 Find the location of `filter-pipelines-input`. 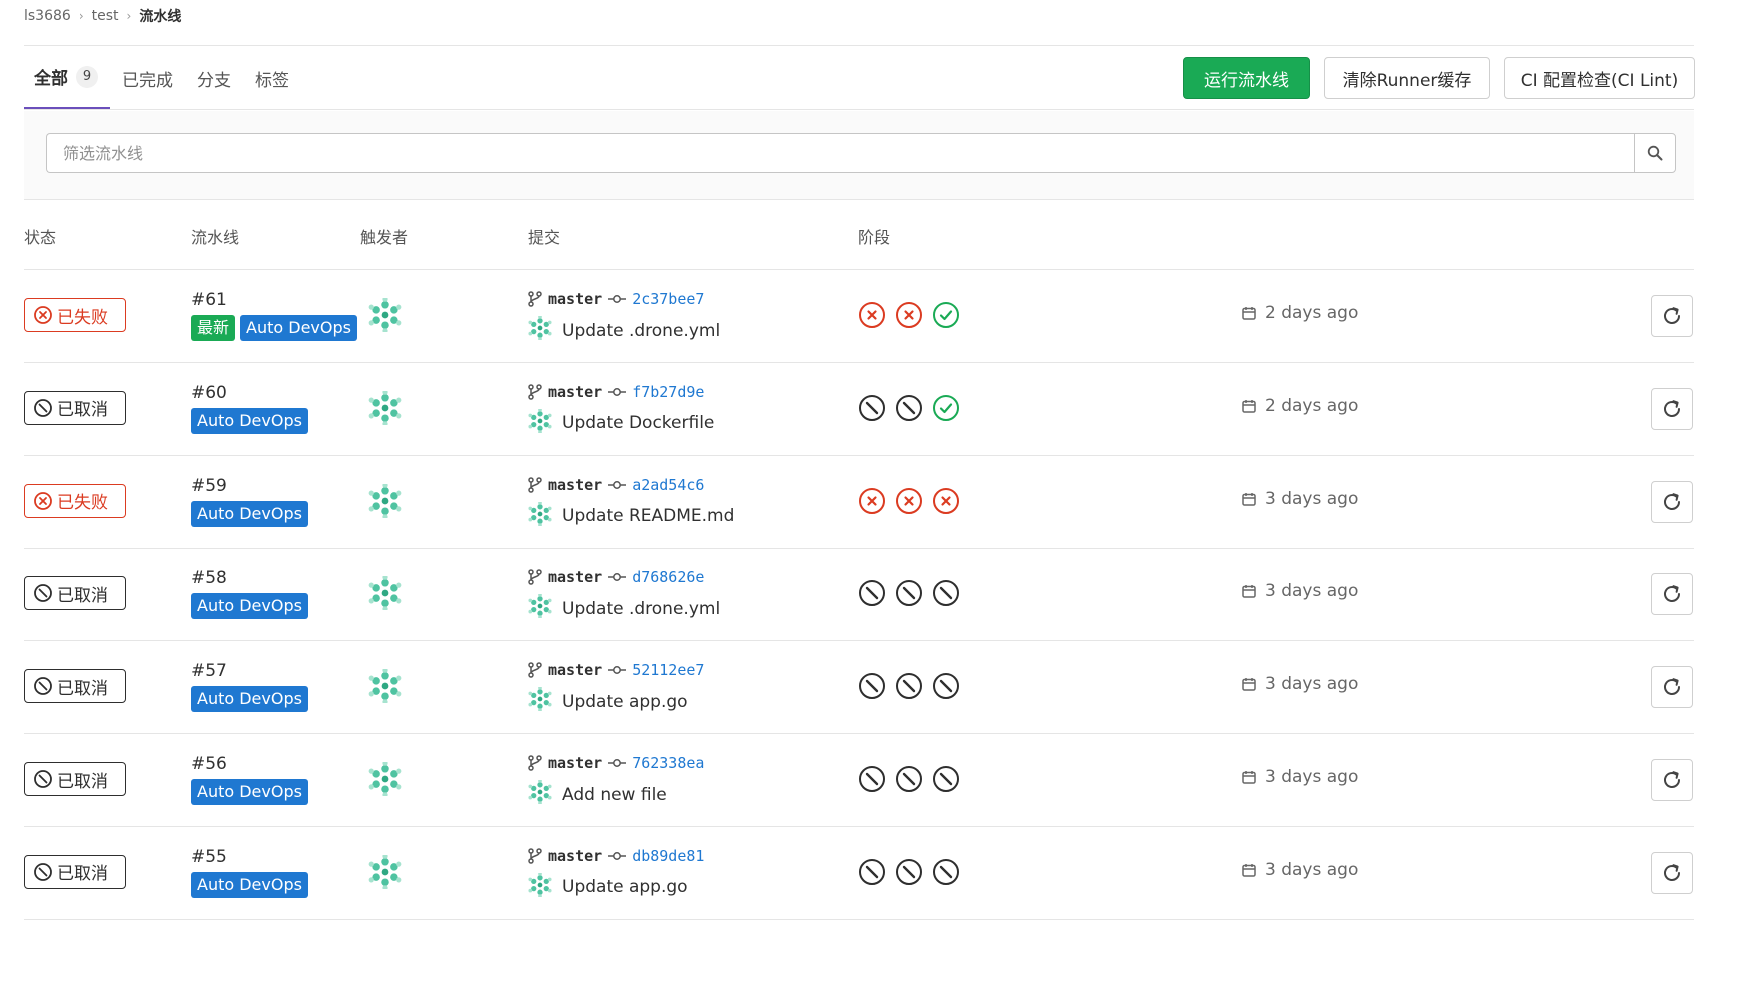

filter-pipelines-input is located at coordinates (840, 153).